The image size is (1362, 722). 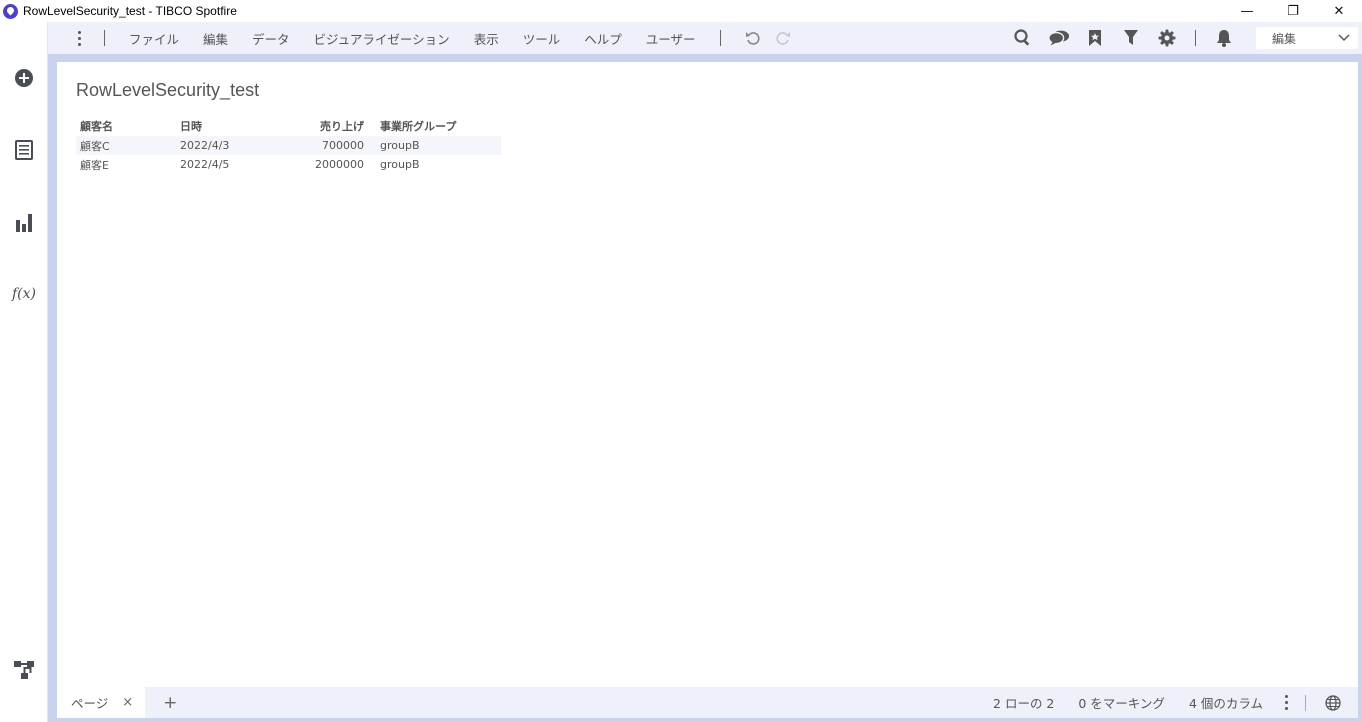 I want to click on menu-help: ヘルプ, so click(x=603, y=38).